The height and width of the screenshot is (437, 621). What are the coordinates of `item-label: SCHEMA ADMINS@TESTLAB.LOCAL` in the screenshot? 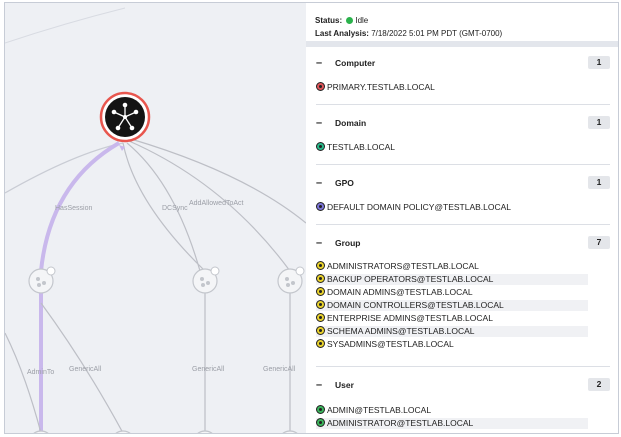 It's located at (401, 331).